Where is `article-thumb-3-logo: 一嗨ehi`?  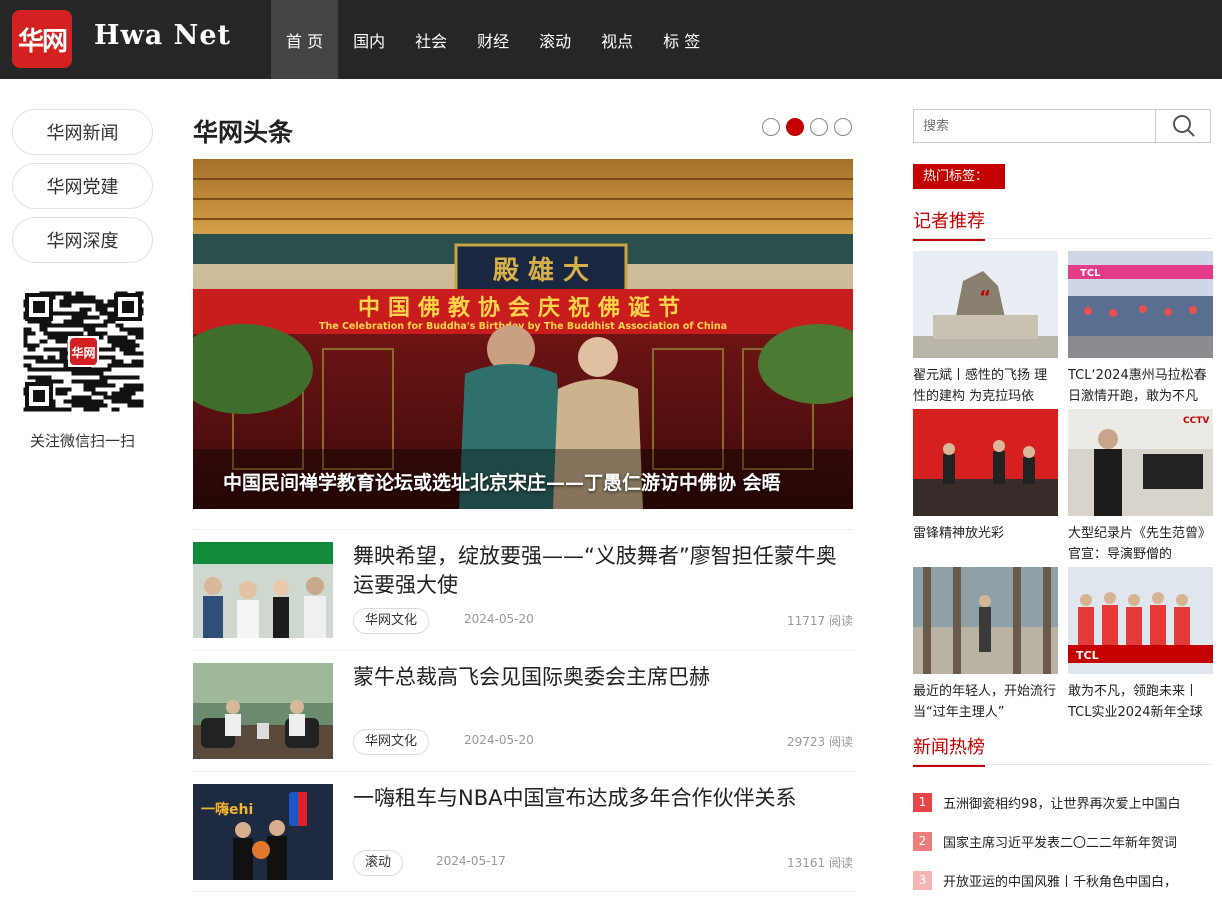
article-thumb-3-logo: 一嗨ehi is located at coordinates (227, 809).